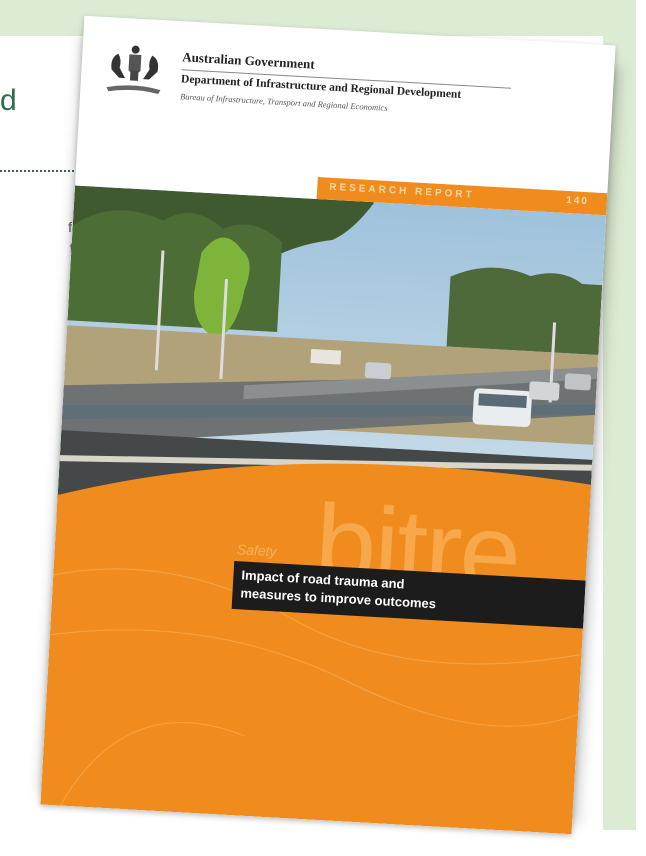  What do you see at coordinates (248, 60) in the screenshot?
I see `government-name: Australian Government` at bounding box center [248, 60].